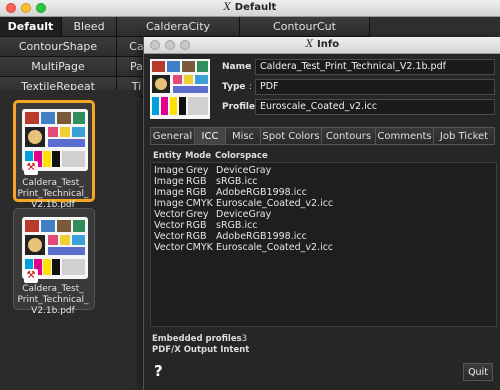  What do you see at coordinates (201, 350) in the screenshot?
I see `pdfx-output-intent-label: PDF/X Output Intent` at bounding box center [201, 350].